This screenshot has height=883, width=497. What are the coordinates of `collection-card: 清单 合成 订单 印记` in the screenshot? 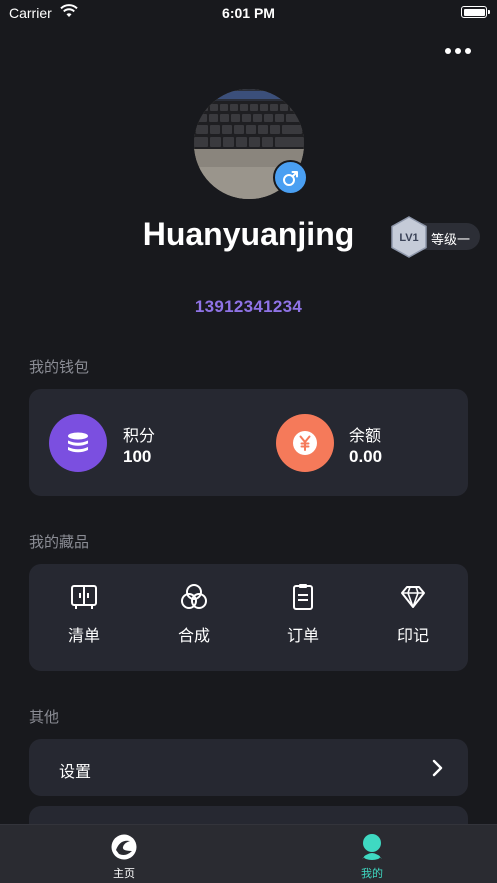 It's located at (248, 617).